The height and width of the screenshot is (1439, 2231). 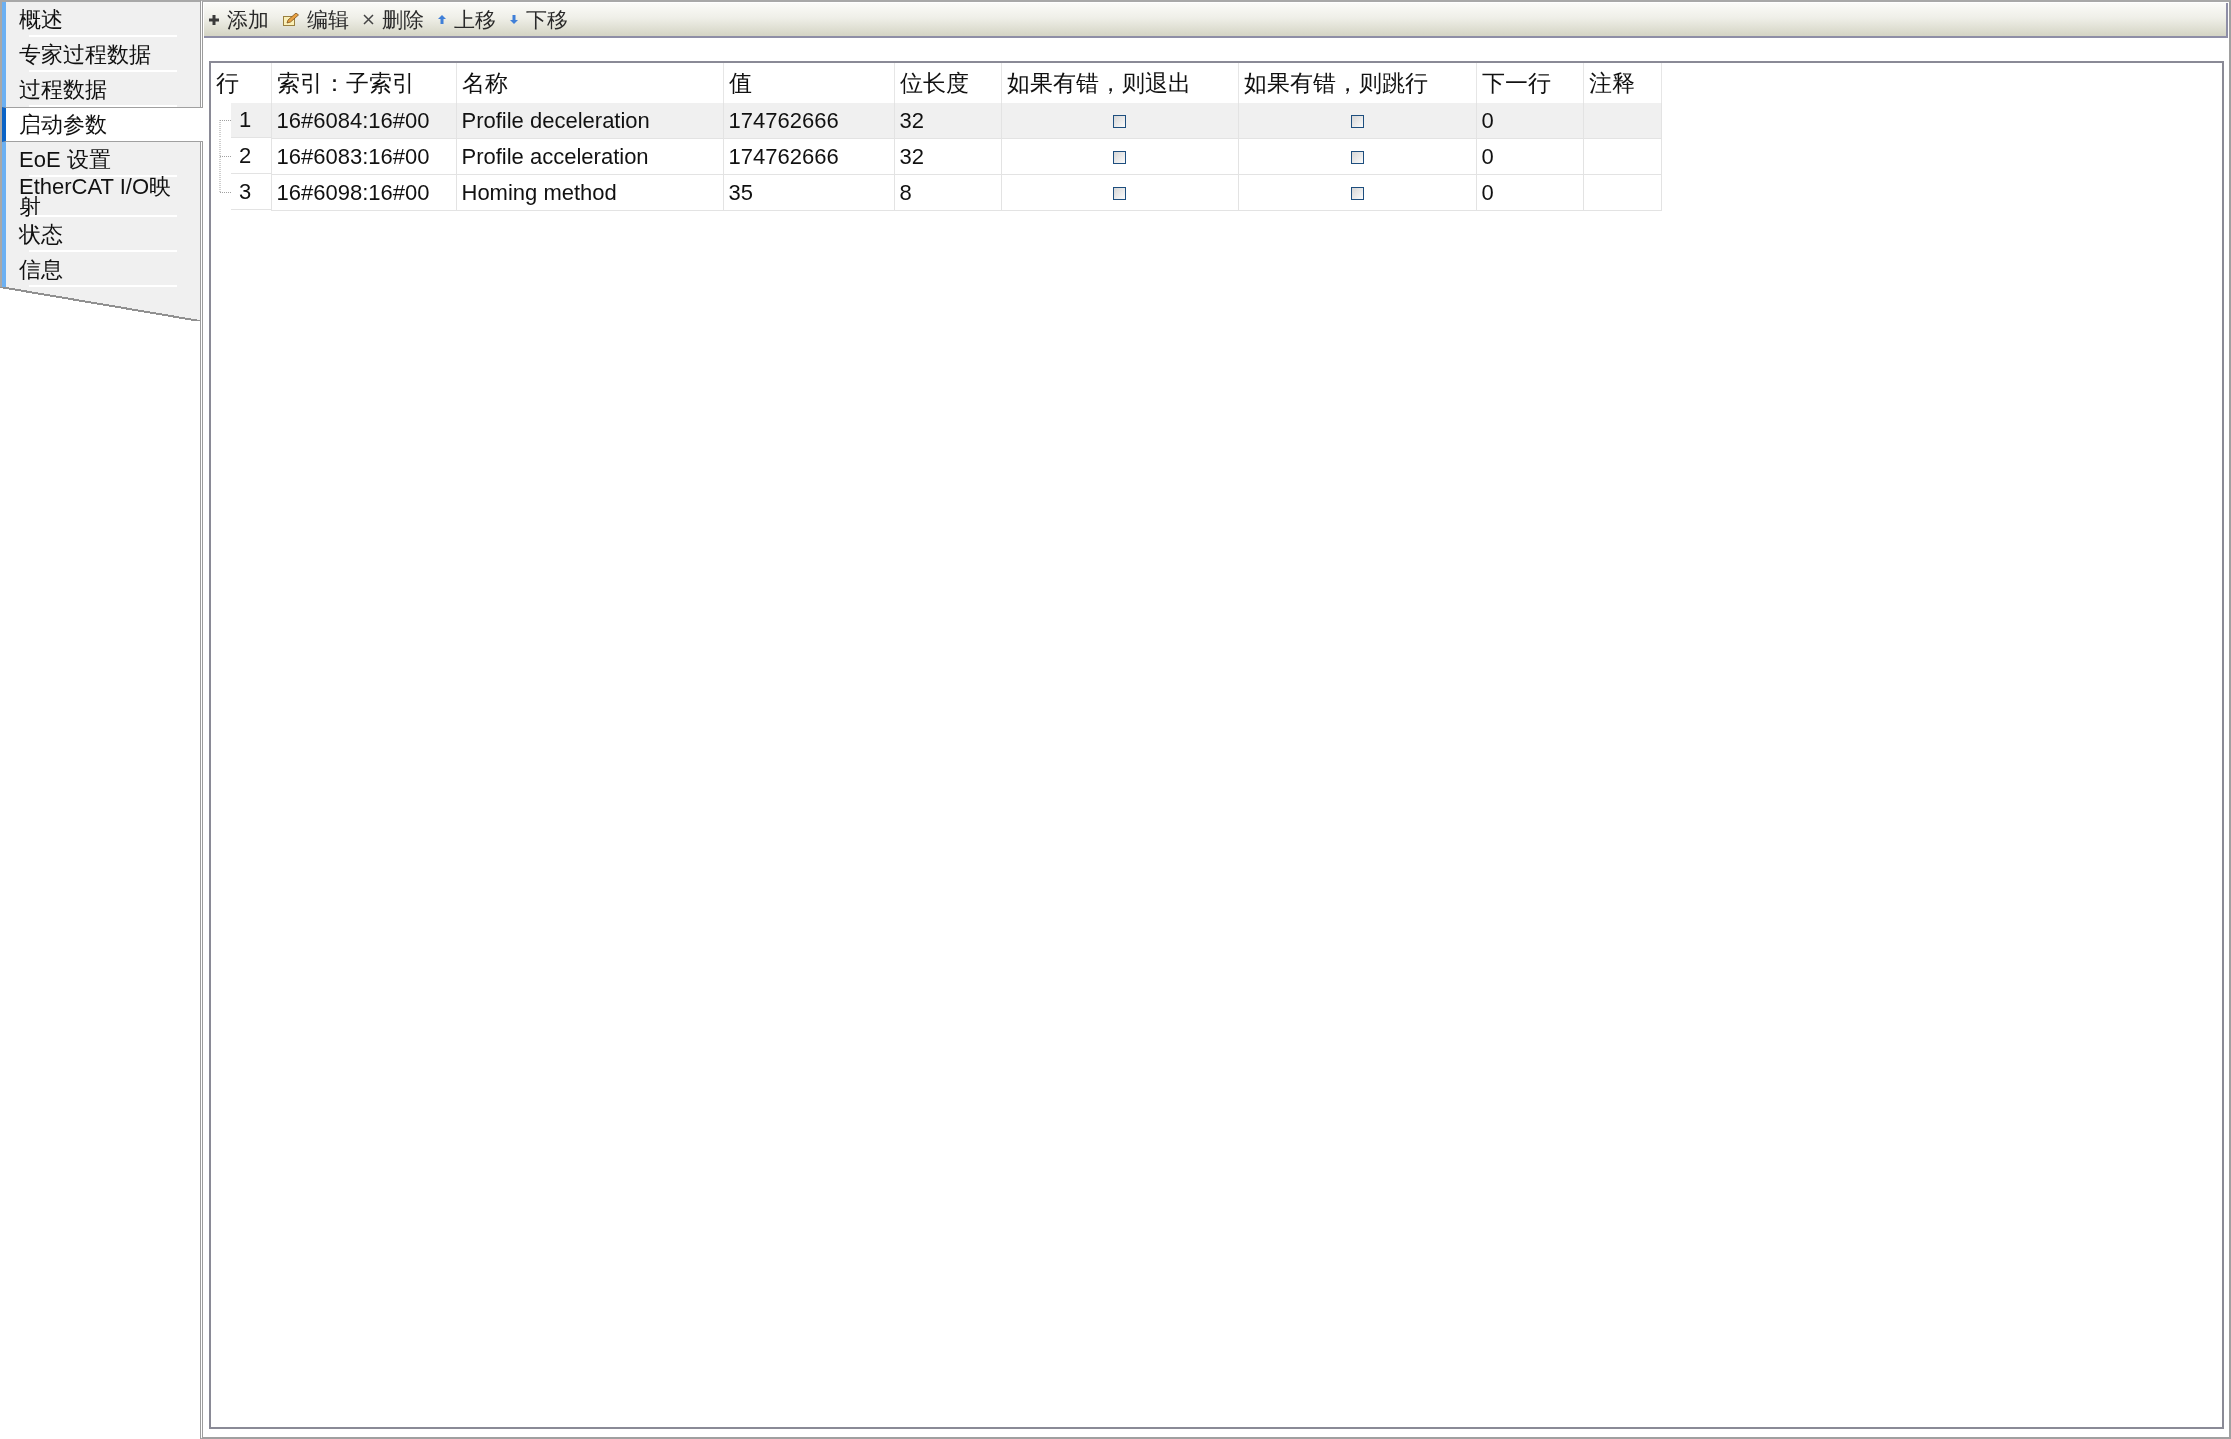 What do you see at coordinates (393, 19) in the screenshot?
I see `delete-button: 删除` at bounding box center [393, 19].